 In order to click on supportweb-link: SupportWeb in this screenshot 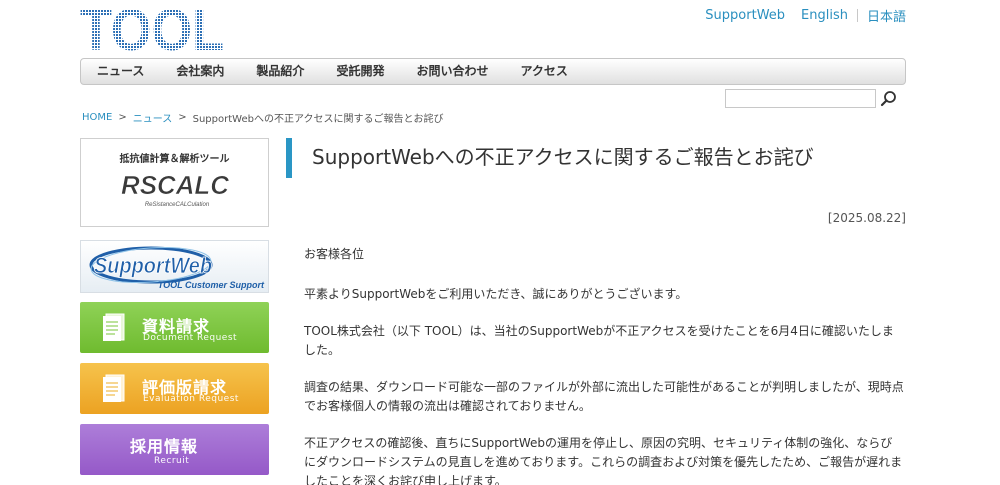, I will do `click(745, 15)`.